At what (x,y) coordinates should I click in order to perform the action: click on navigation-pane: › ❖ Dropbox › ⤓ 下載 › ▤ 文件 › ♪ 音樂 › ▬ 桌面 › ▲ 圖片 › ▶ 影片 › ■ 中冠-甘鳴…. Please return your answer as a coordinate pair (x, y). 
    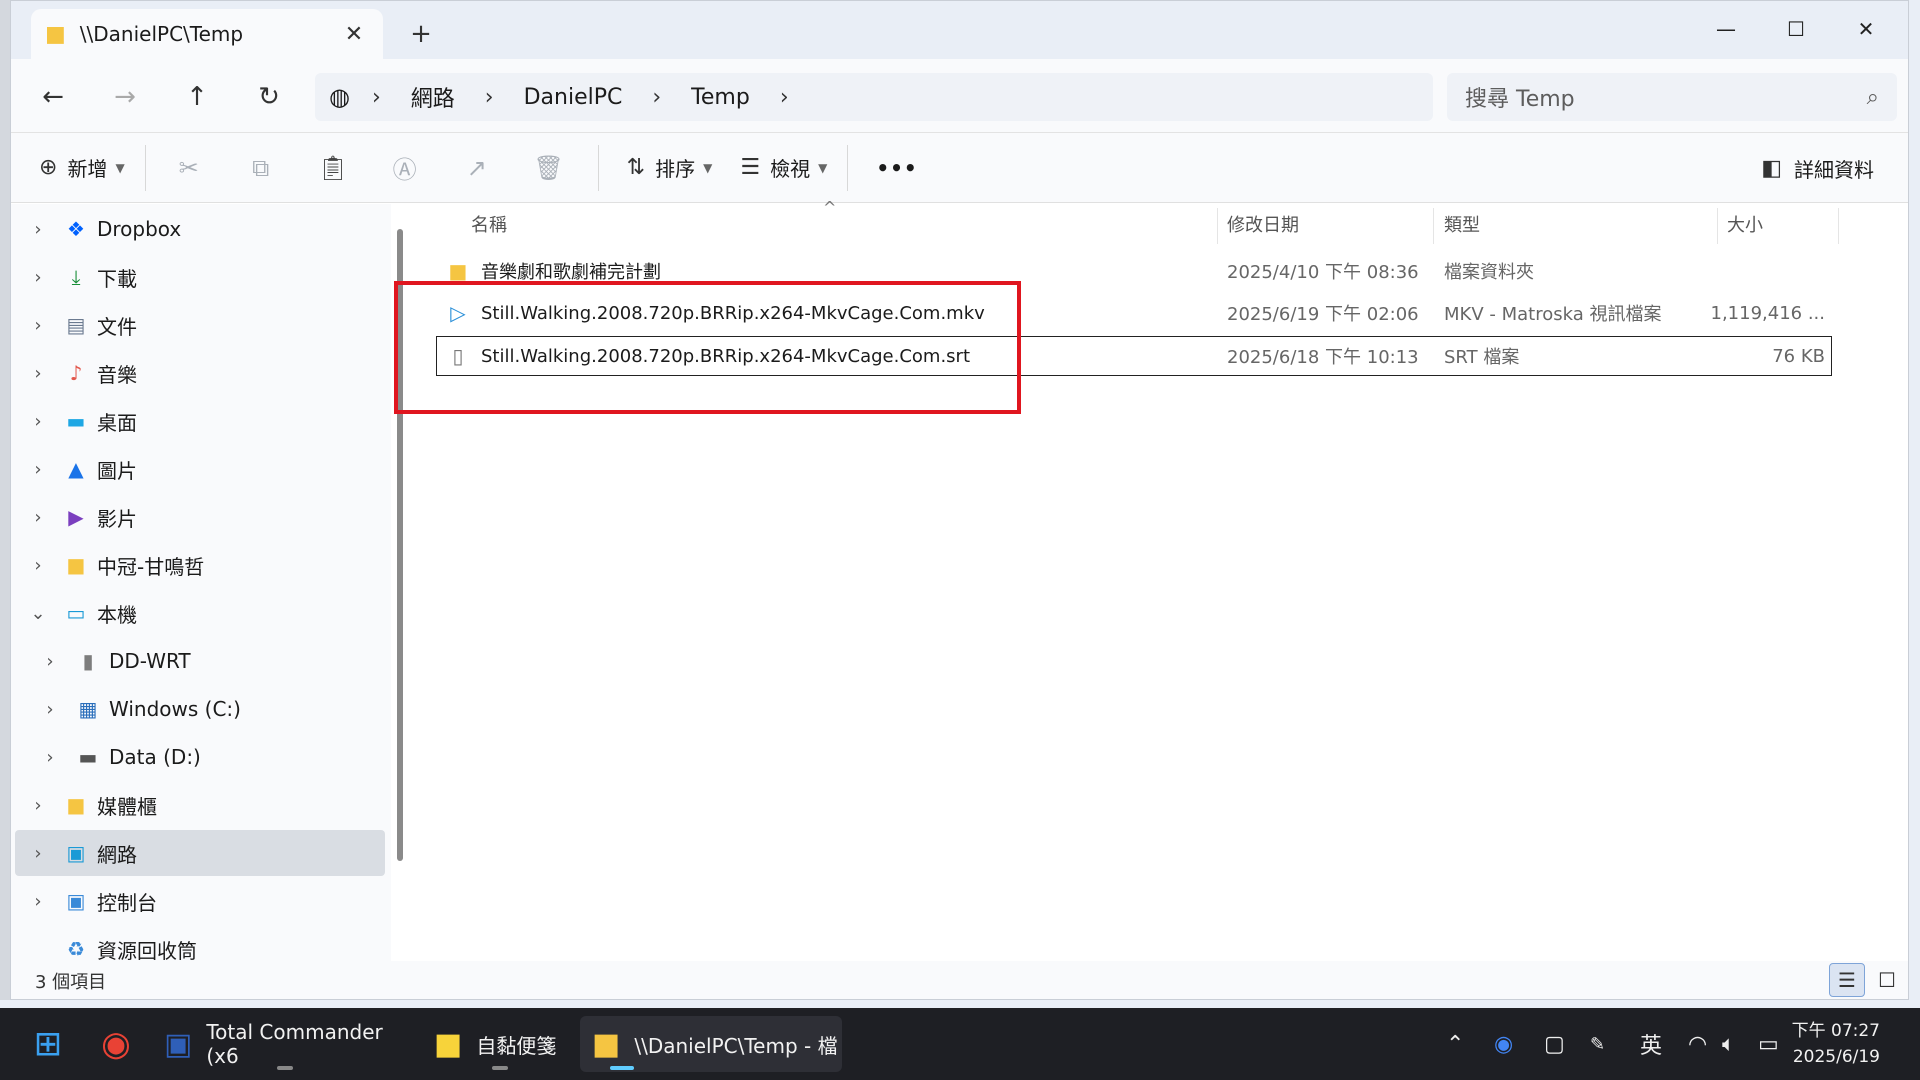
    Looking at the image, I should click on (201, 582).